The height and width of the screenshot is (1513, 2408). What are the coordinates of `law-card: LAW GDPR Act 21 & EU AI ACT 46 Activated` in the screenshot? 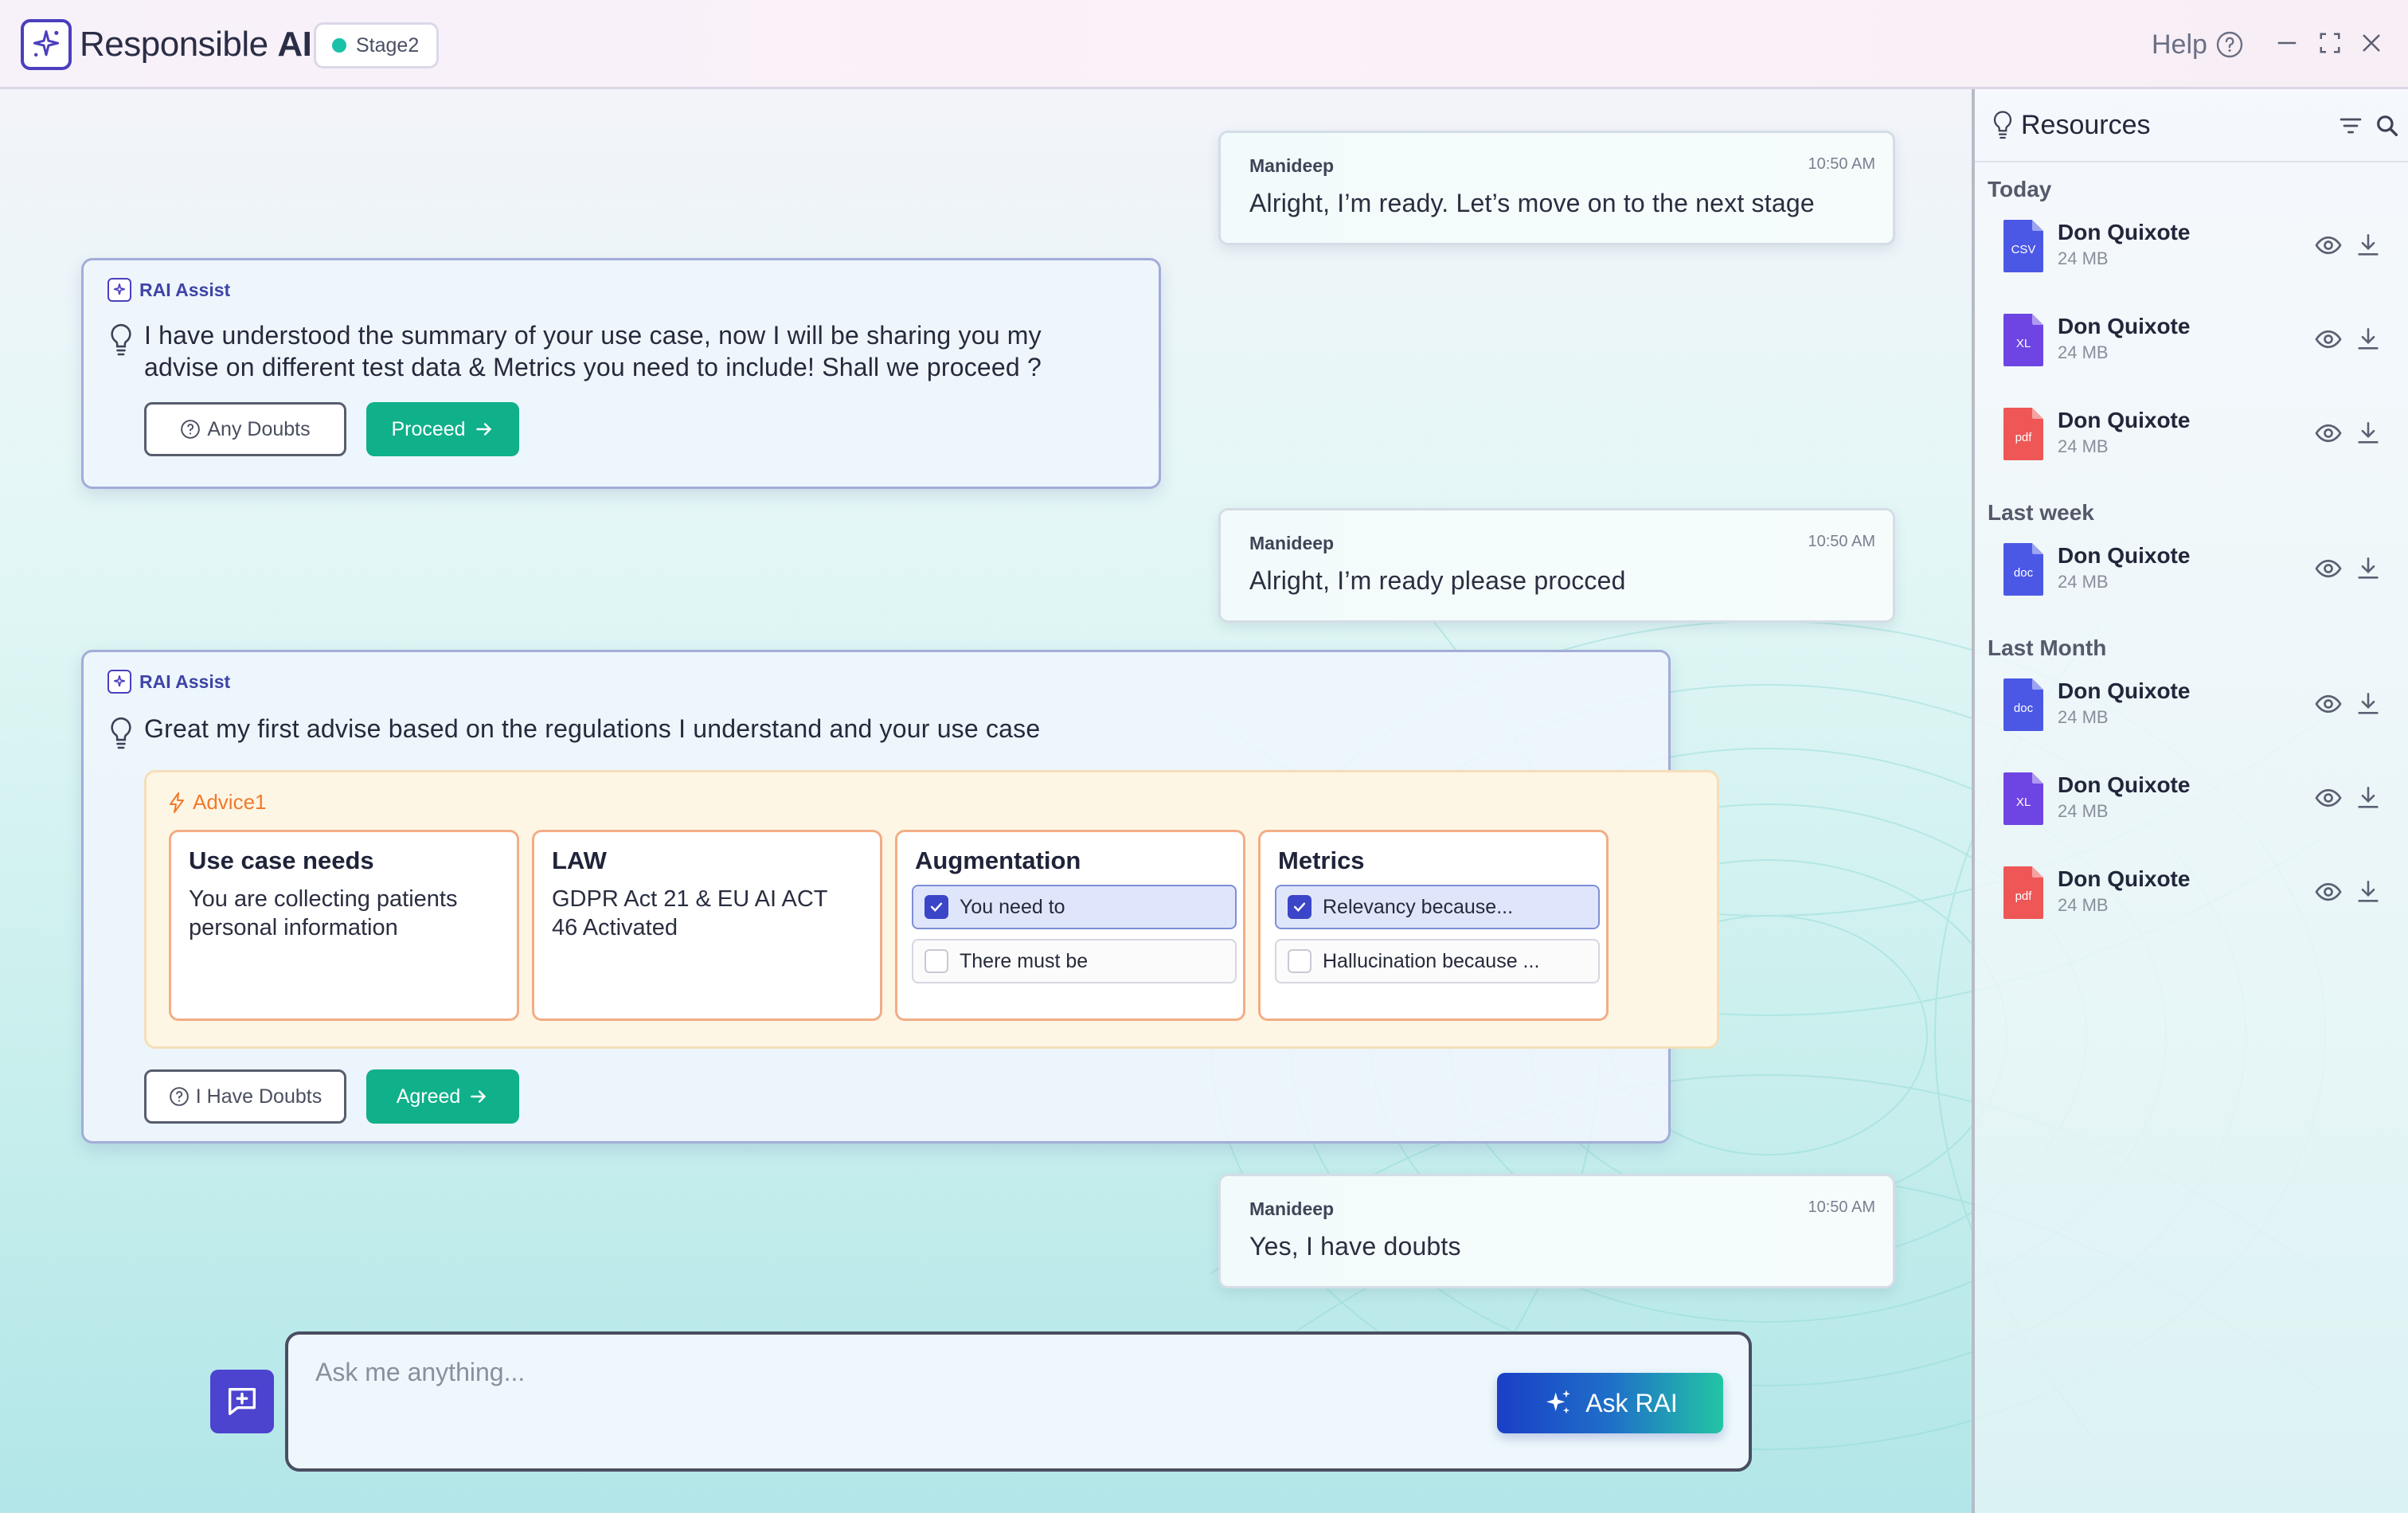 It's located at (707, 926).